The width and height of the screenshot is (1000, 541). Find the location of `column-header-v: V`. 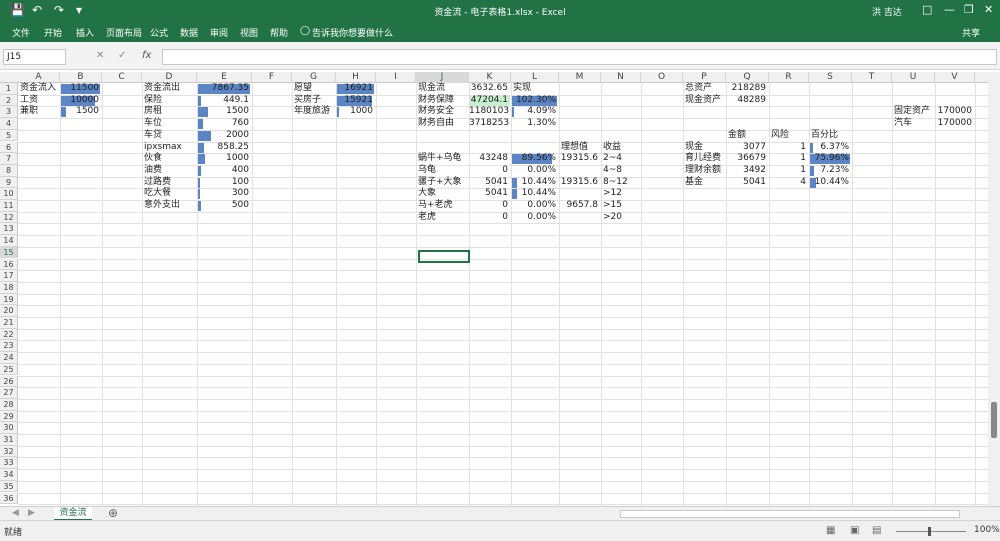

column-header-v: V is located at coordinates (955, 77).